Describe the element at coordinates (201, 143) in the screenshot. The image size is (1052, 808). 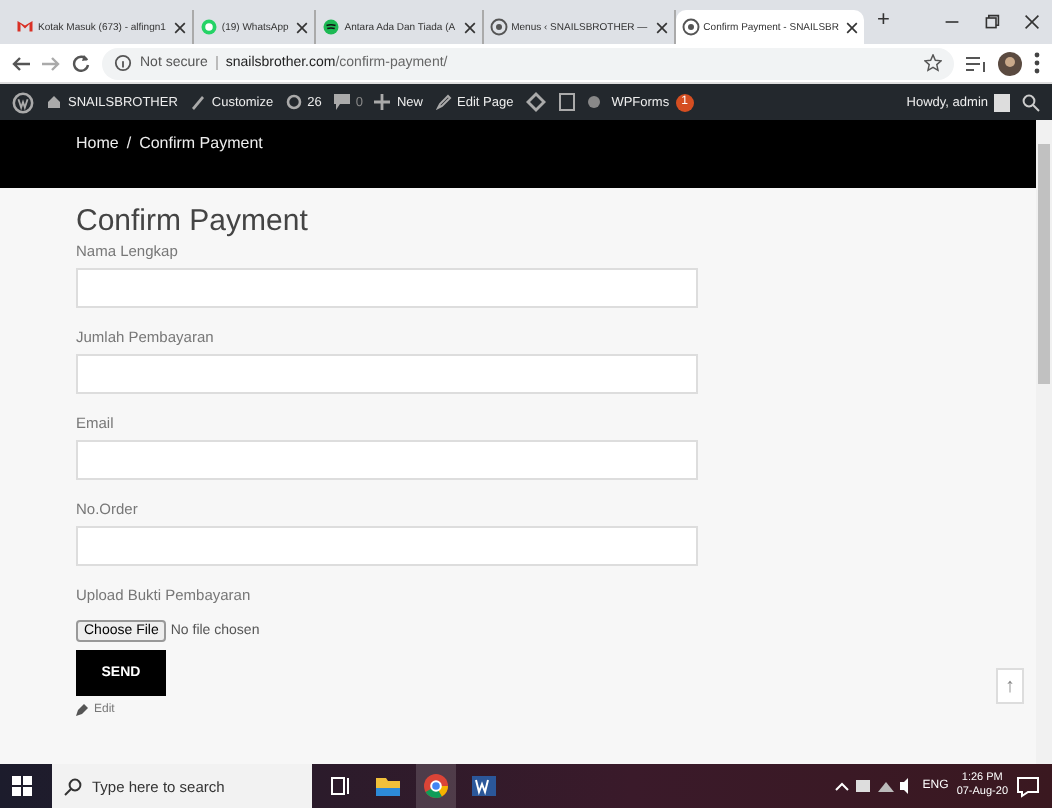
I see `breadcrumb-current: Confirm Payment` at that location.